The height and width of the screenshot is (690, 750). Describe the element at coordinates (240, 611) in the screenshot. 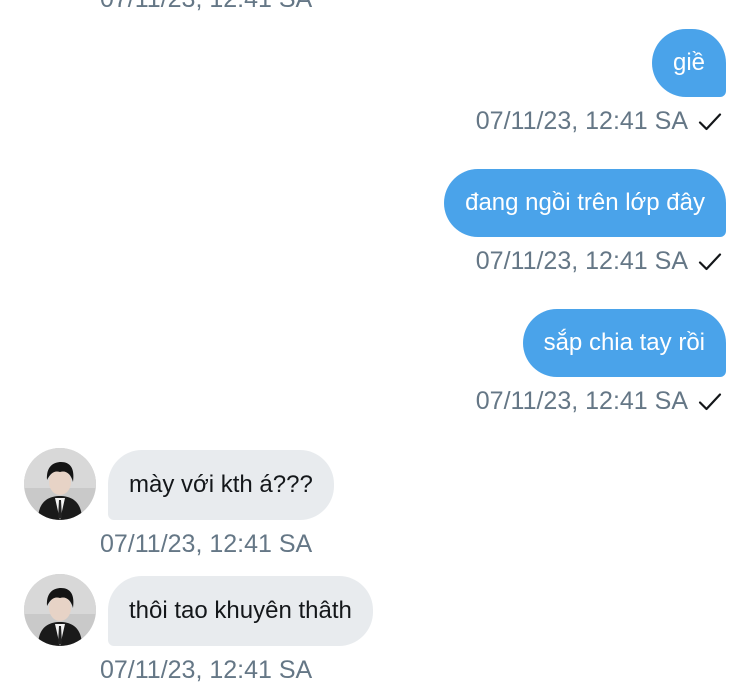

I see `incoming-message-bubble: thôi tao khuyên thâth` at that location.